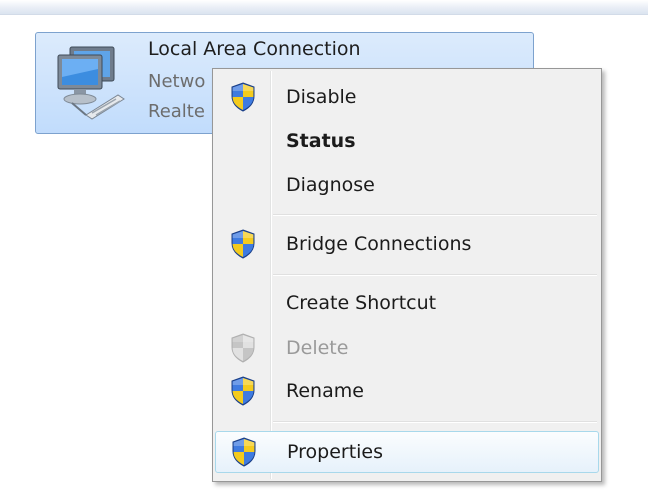  What do you see at coordinates (254, 49) in the screenshot?
I see `connection-name: Local Area Connection` at bounding box center [254, 49].